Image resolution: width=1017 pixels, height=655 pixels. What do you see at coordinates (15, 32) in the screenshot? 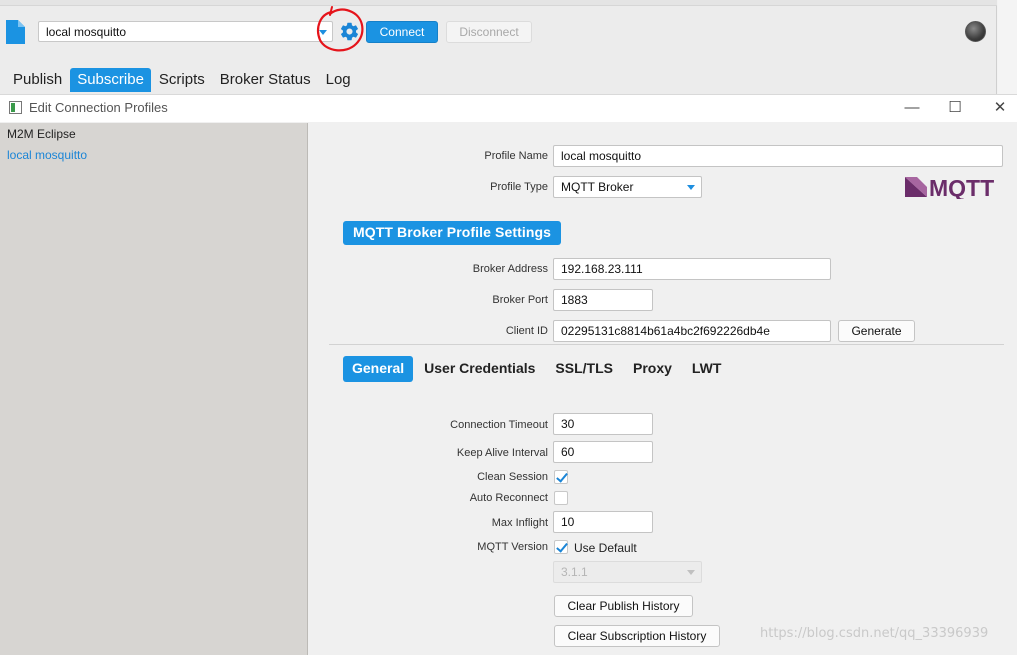
I see `file-icon` at bounding box center [15, 32].